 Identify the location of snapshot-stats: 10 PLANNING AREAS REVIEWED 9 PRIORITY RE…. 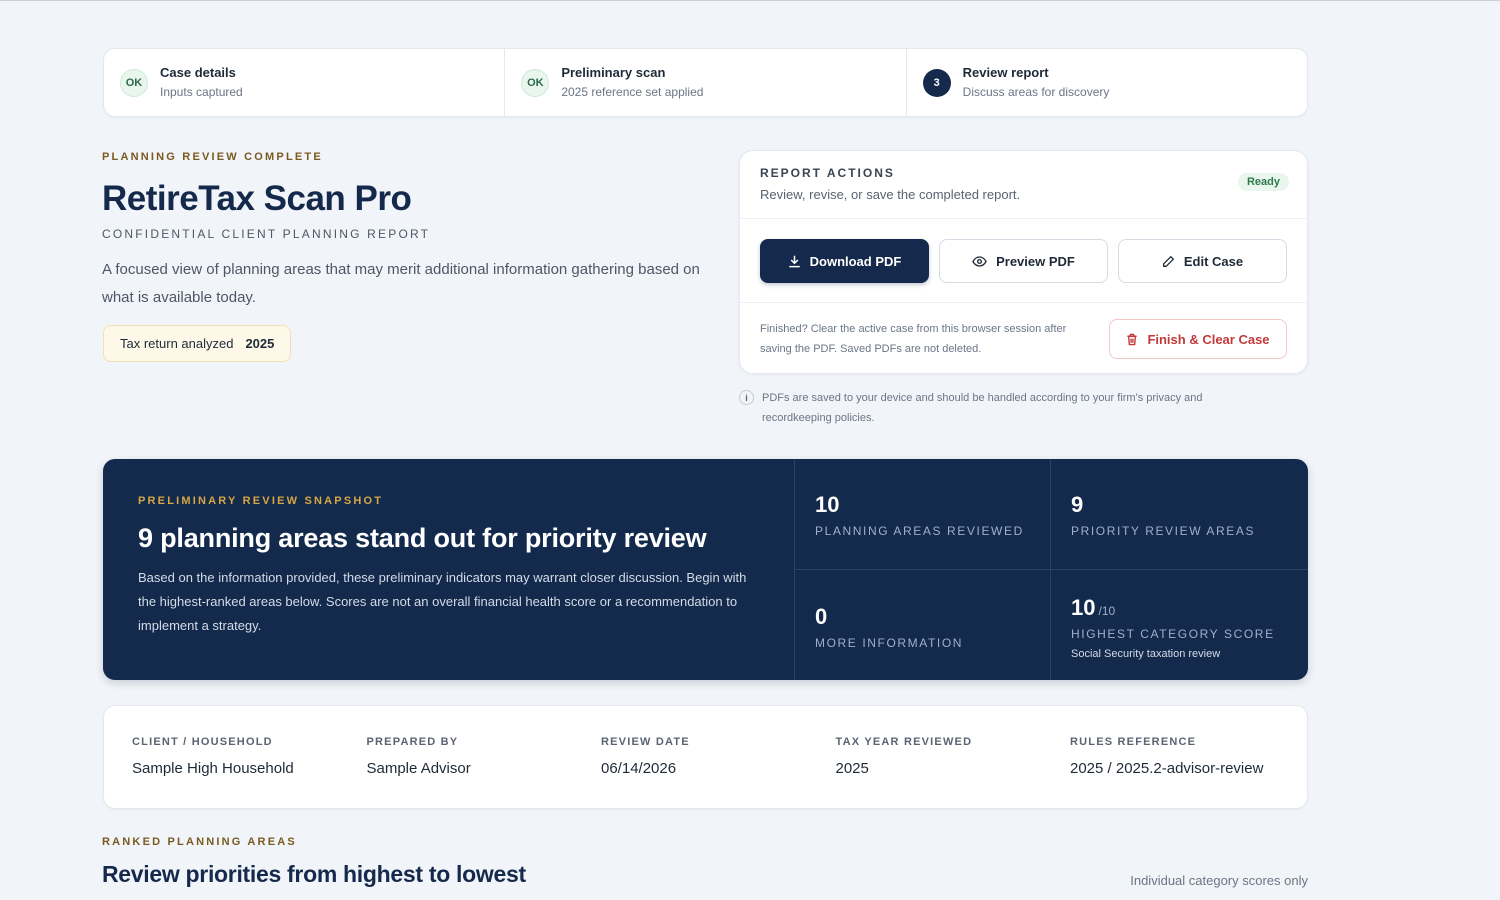
(1051, 569).